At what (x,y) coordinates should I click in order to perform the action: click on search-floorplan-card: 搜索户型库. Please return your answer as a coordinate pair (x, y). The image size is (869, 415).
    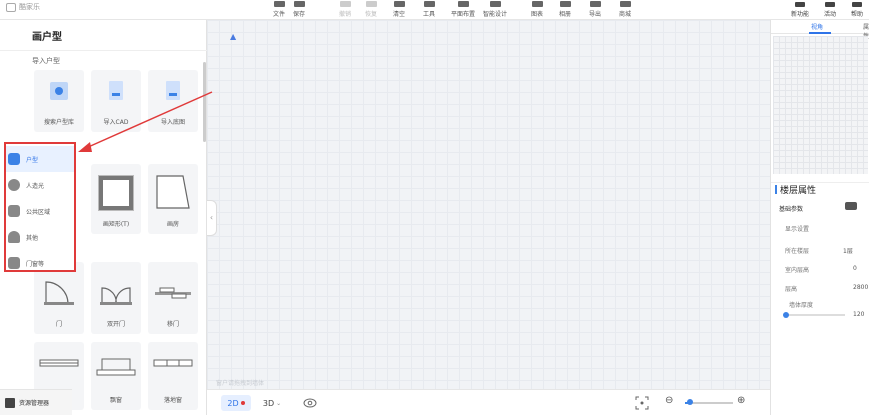
    Looking at the image, I should click on (59, 101).